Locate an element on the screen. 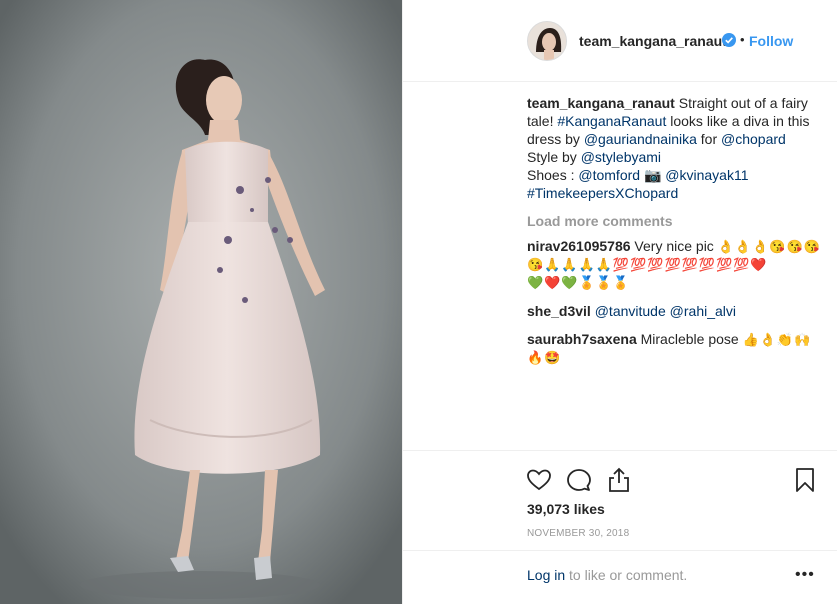  comment-username: nirav261095786 is located at coordinates (579, 246).